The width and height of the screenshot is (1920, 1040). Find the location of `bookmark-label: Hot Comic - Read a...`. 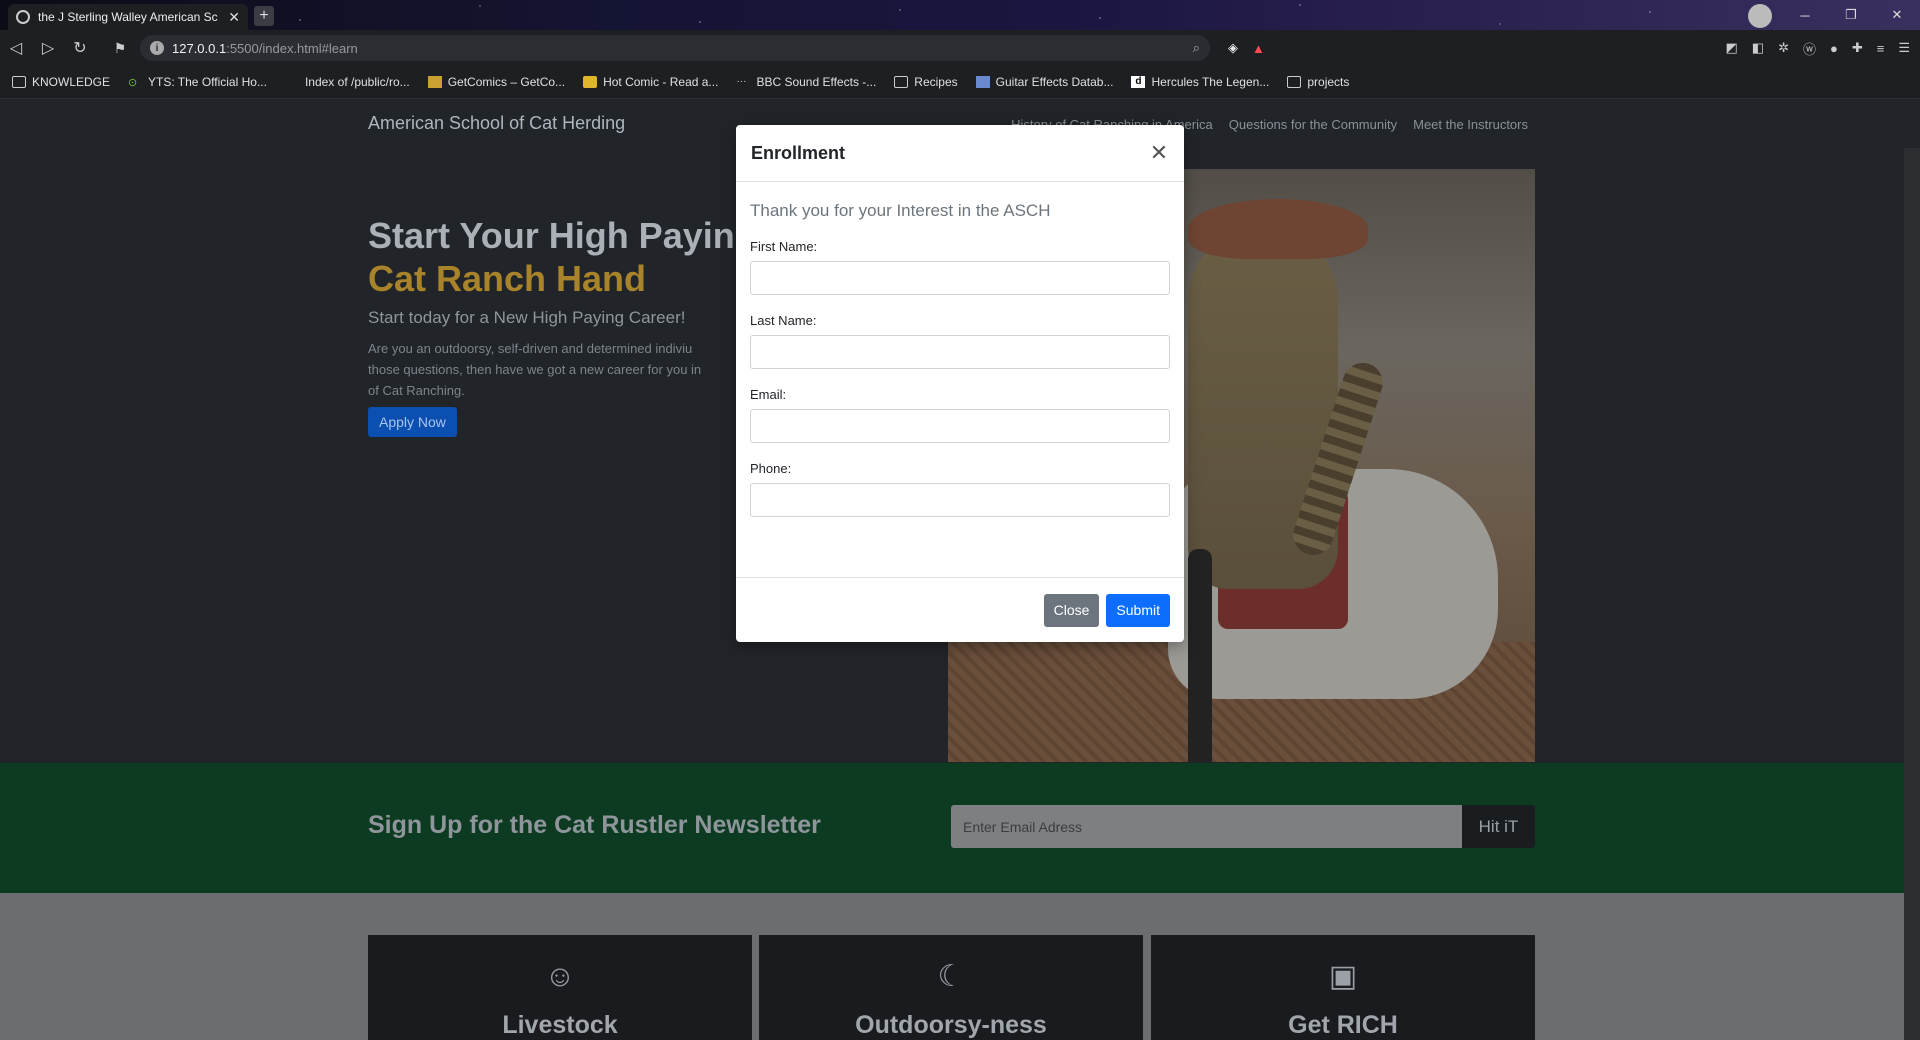

bookmark-label: Hot Comic - Read a... is located at coordinates (661, 82).